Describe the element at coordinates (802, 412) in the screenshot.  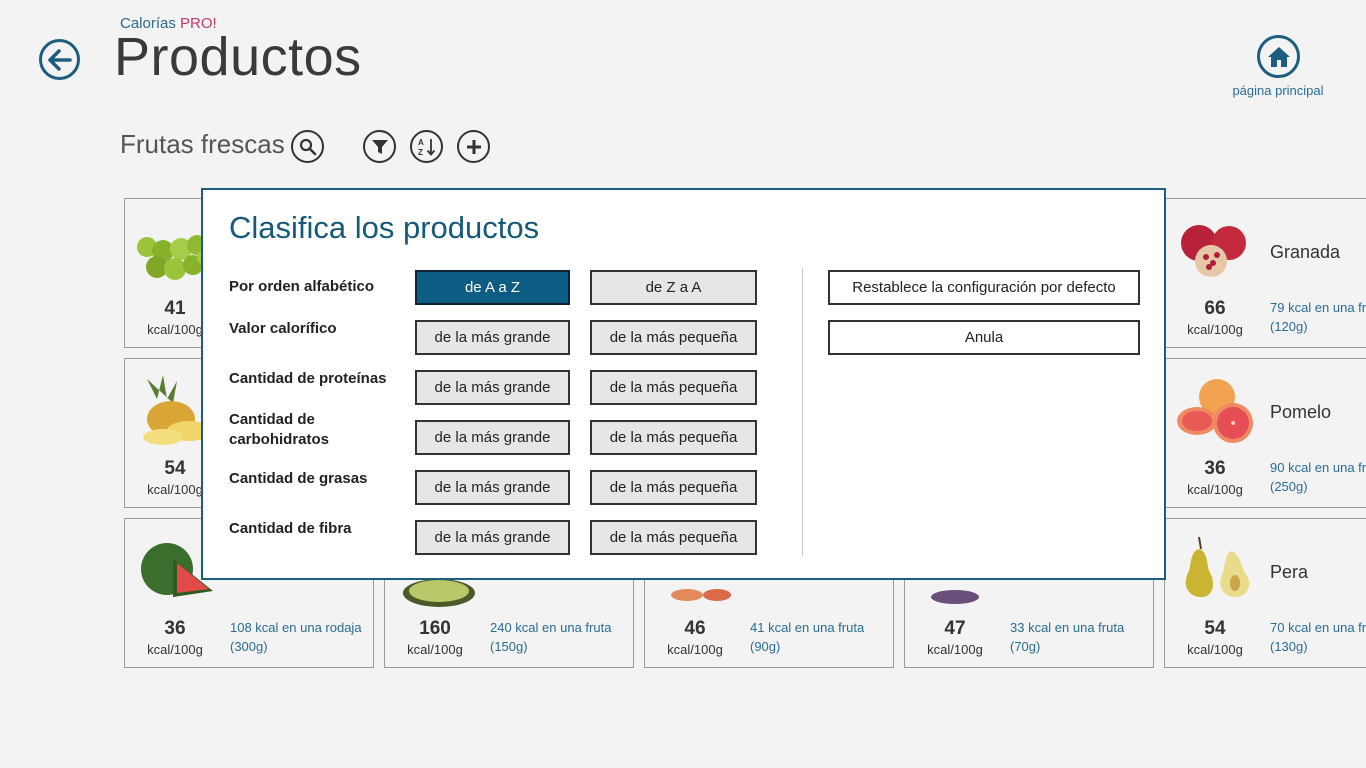
I see `dialog-divider` at that location.